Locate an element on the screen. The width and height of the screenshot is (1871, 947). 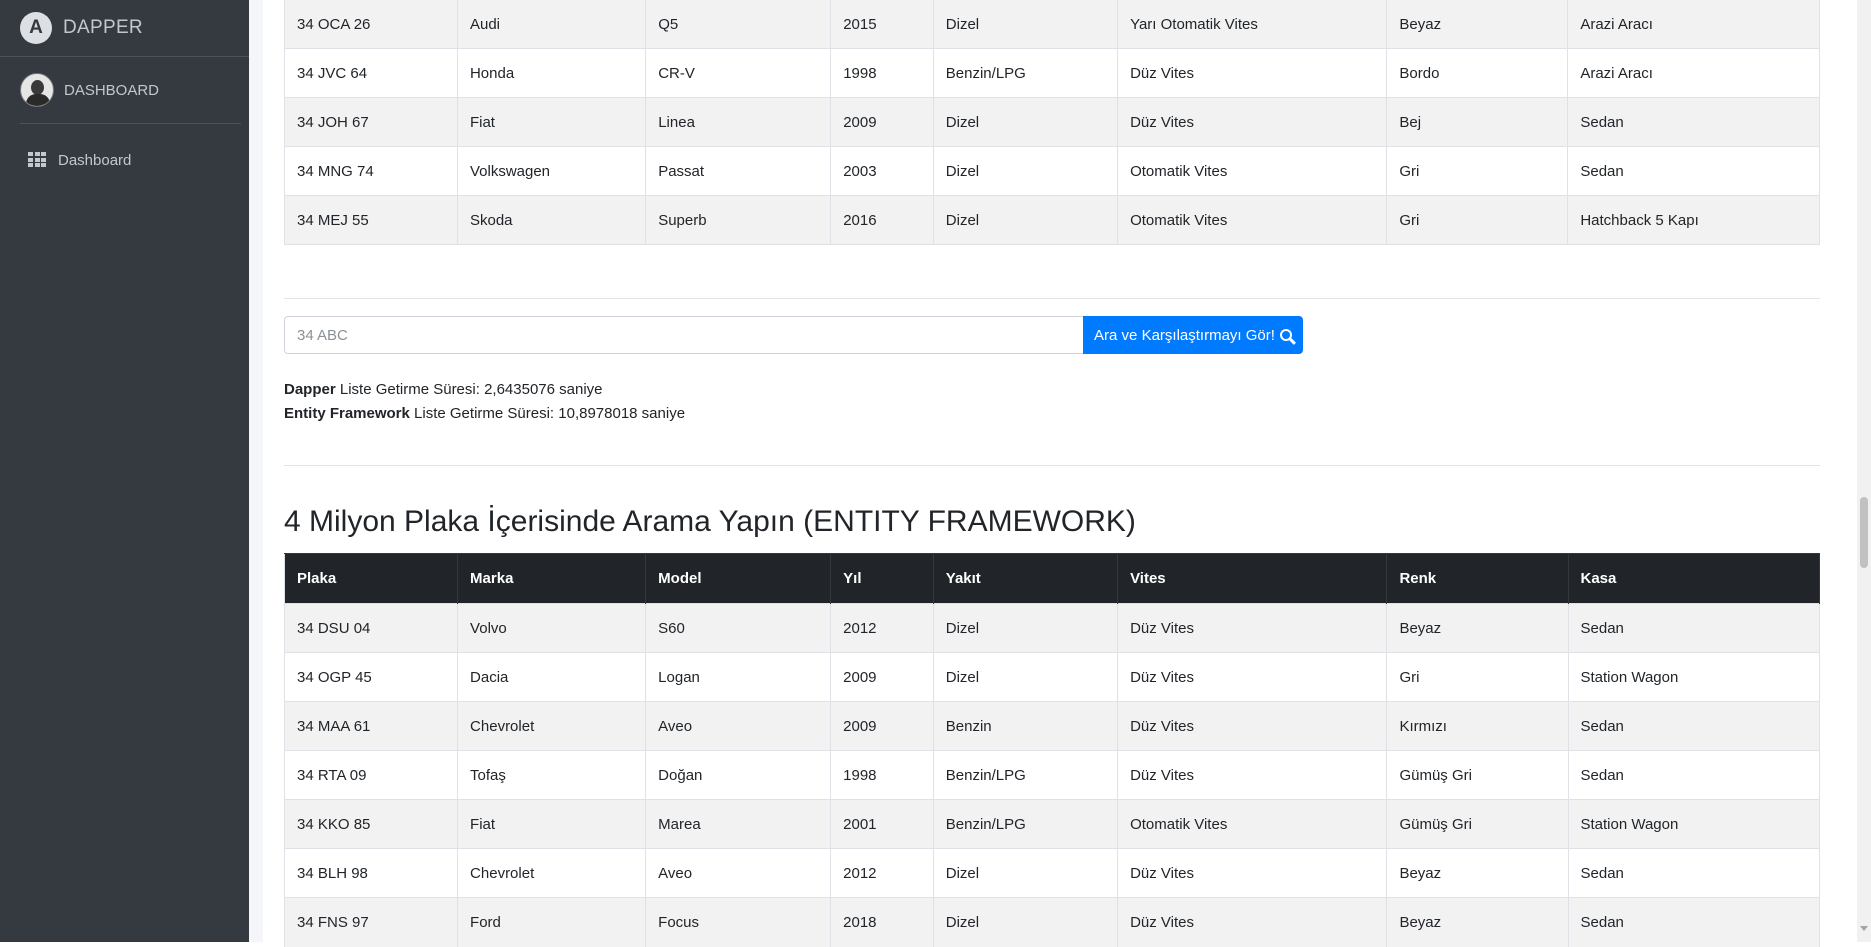
column-header: Kasa is located at coordinates (1694, 578).